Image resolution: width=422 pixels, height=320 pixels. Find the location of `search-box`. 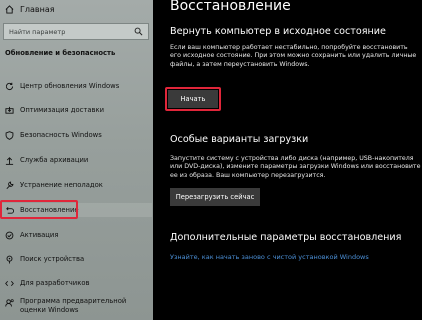

search-box is located at coordinates (76, 31).